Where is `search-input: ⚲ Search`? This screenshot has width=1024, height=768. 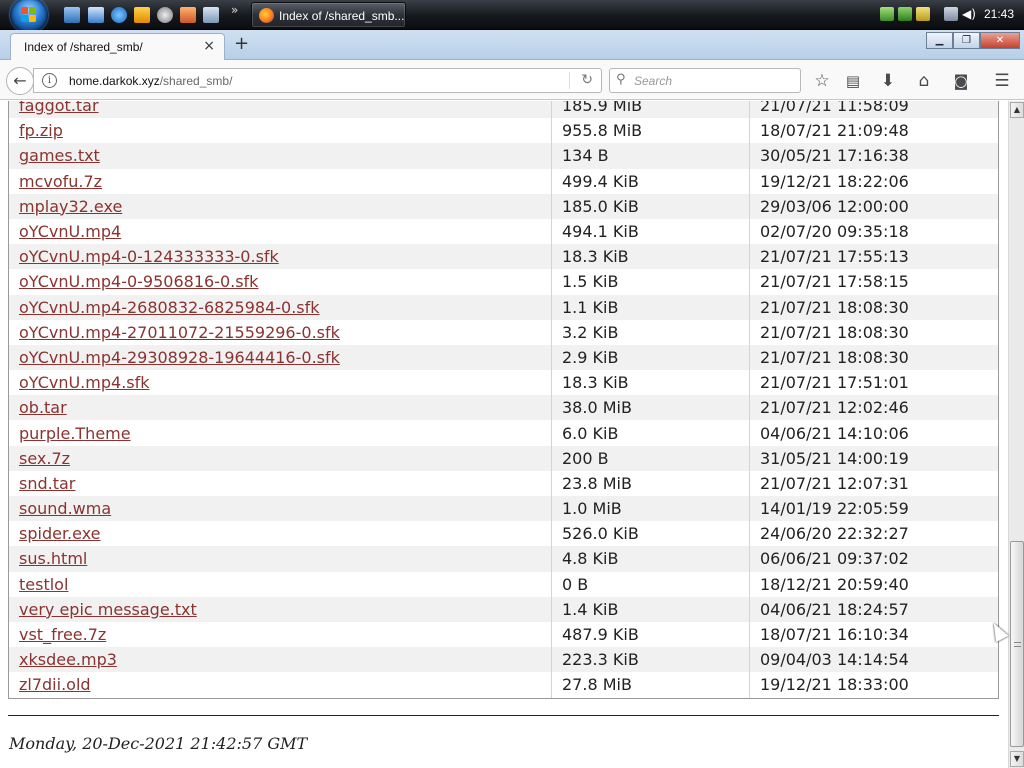 search-input: ⚲ Search is located at coordinates (705, 80).